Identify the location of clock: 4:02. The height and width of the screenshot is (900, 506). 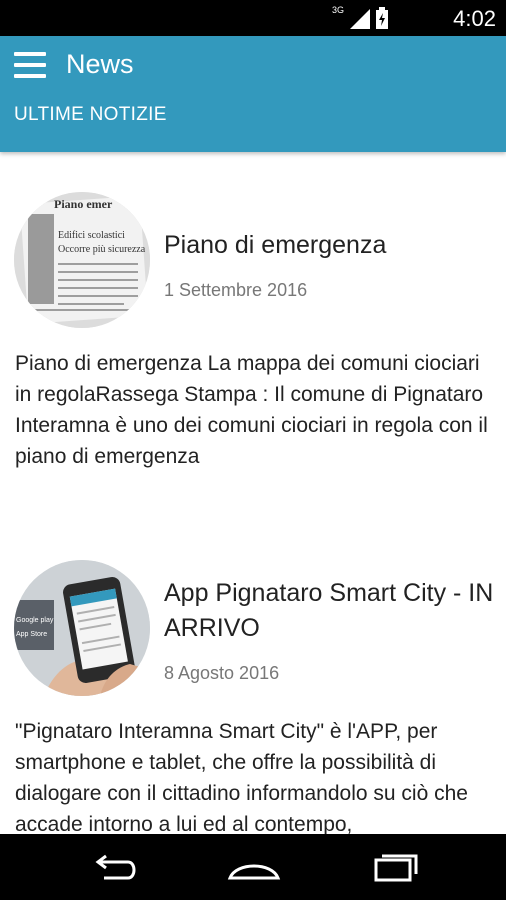
(474, 18).